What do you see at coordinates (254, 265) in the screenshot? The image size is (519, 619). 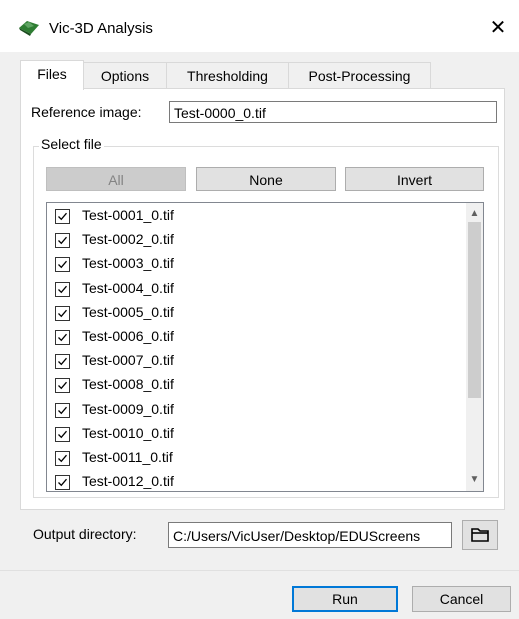 I see `list-item: Test-0003_0.tif` at bounding box center [254, 265].